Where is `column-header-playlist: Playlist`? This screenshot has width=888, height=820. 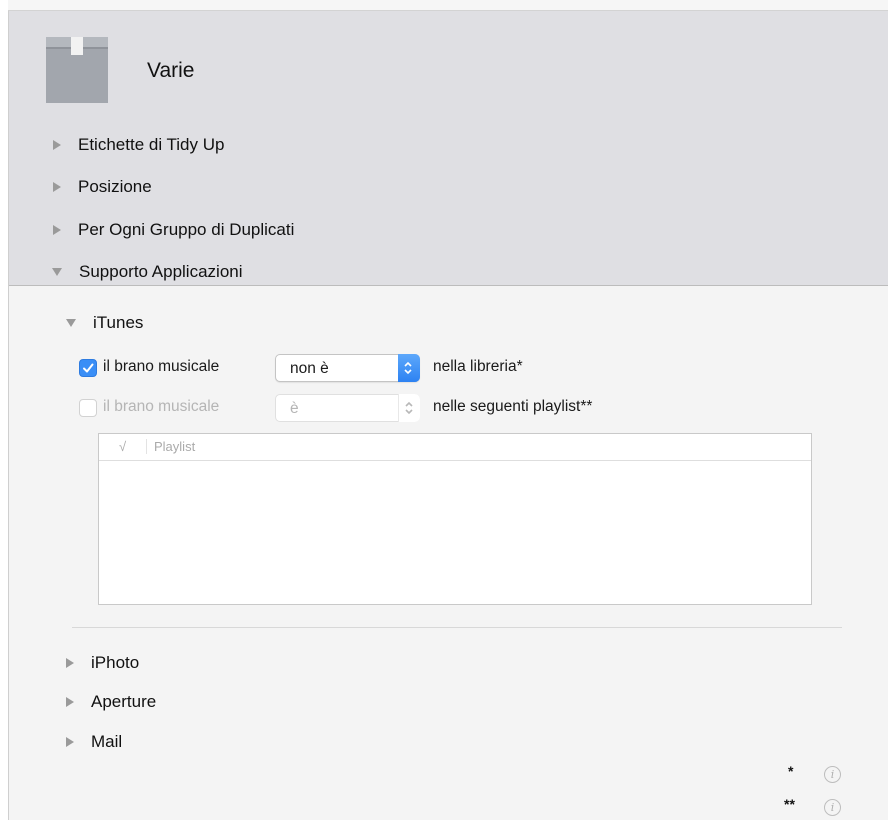
column-header-playlist: Playlist is located at coordinates (174, 446).